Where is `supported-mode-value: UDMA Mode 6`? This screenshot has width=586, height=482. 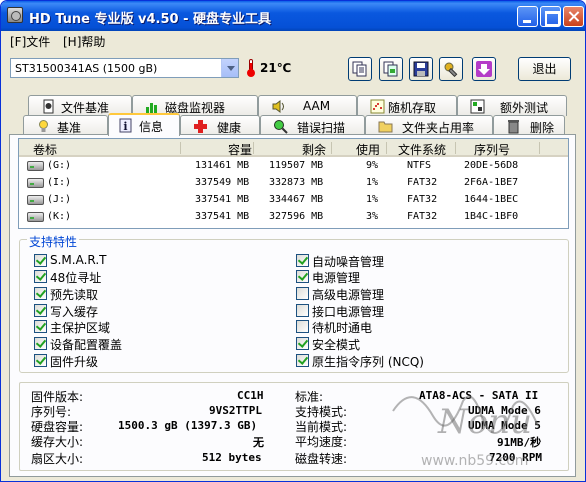
supported-mode-value: UDMA Mode 6 is located at coordinates (504, 410).